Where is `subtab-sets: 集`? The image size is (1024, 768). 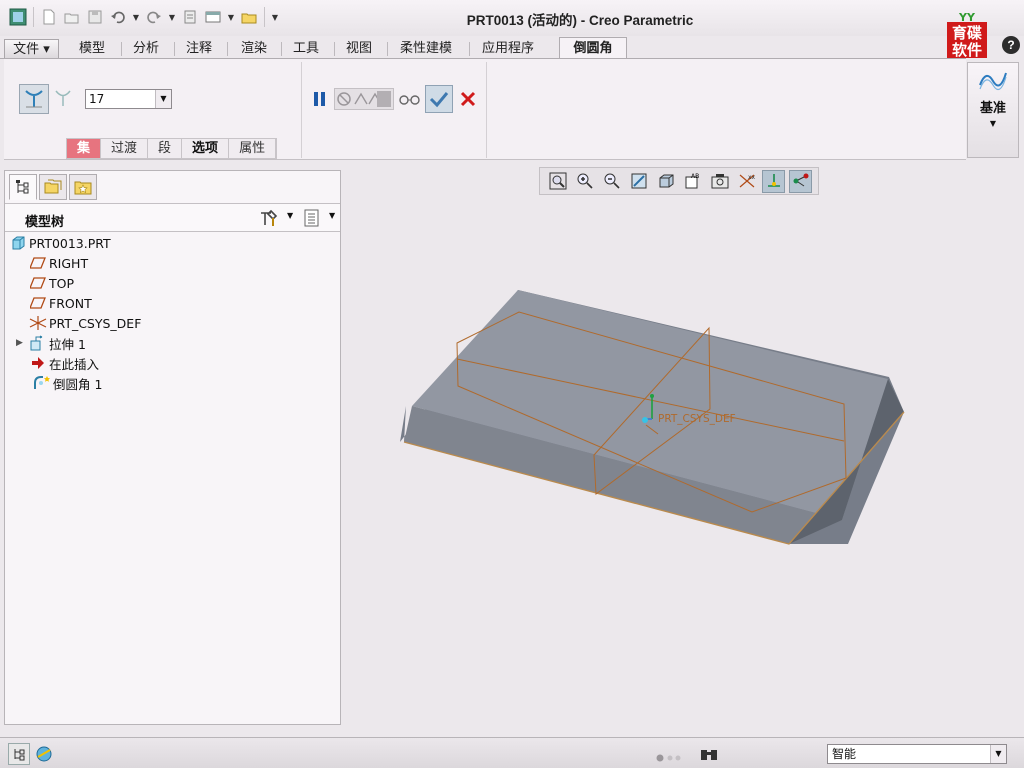 subtab-sets: 集 is located at coordinates (84, 148).